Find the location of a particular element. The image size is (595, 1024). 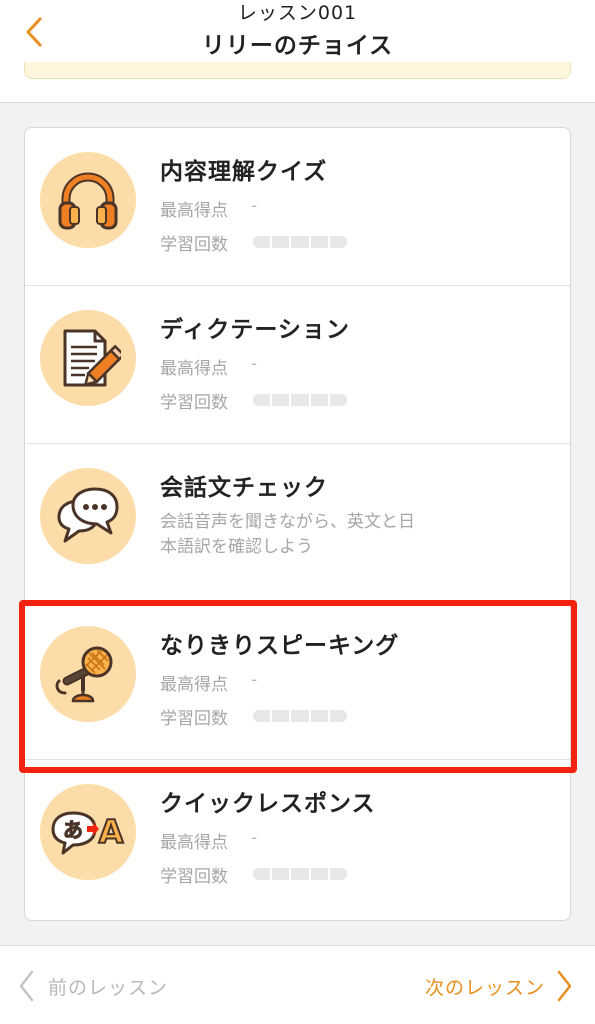

microphone-icon is located at coordinates (84, 674).